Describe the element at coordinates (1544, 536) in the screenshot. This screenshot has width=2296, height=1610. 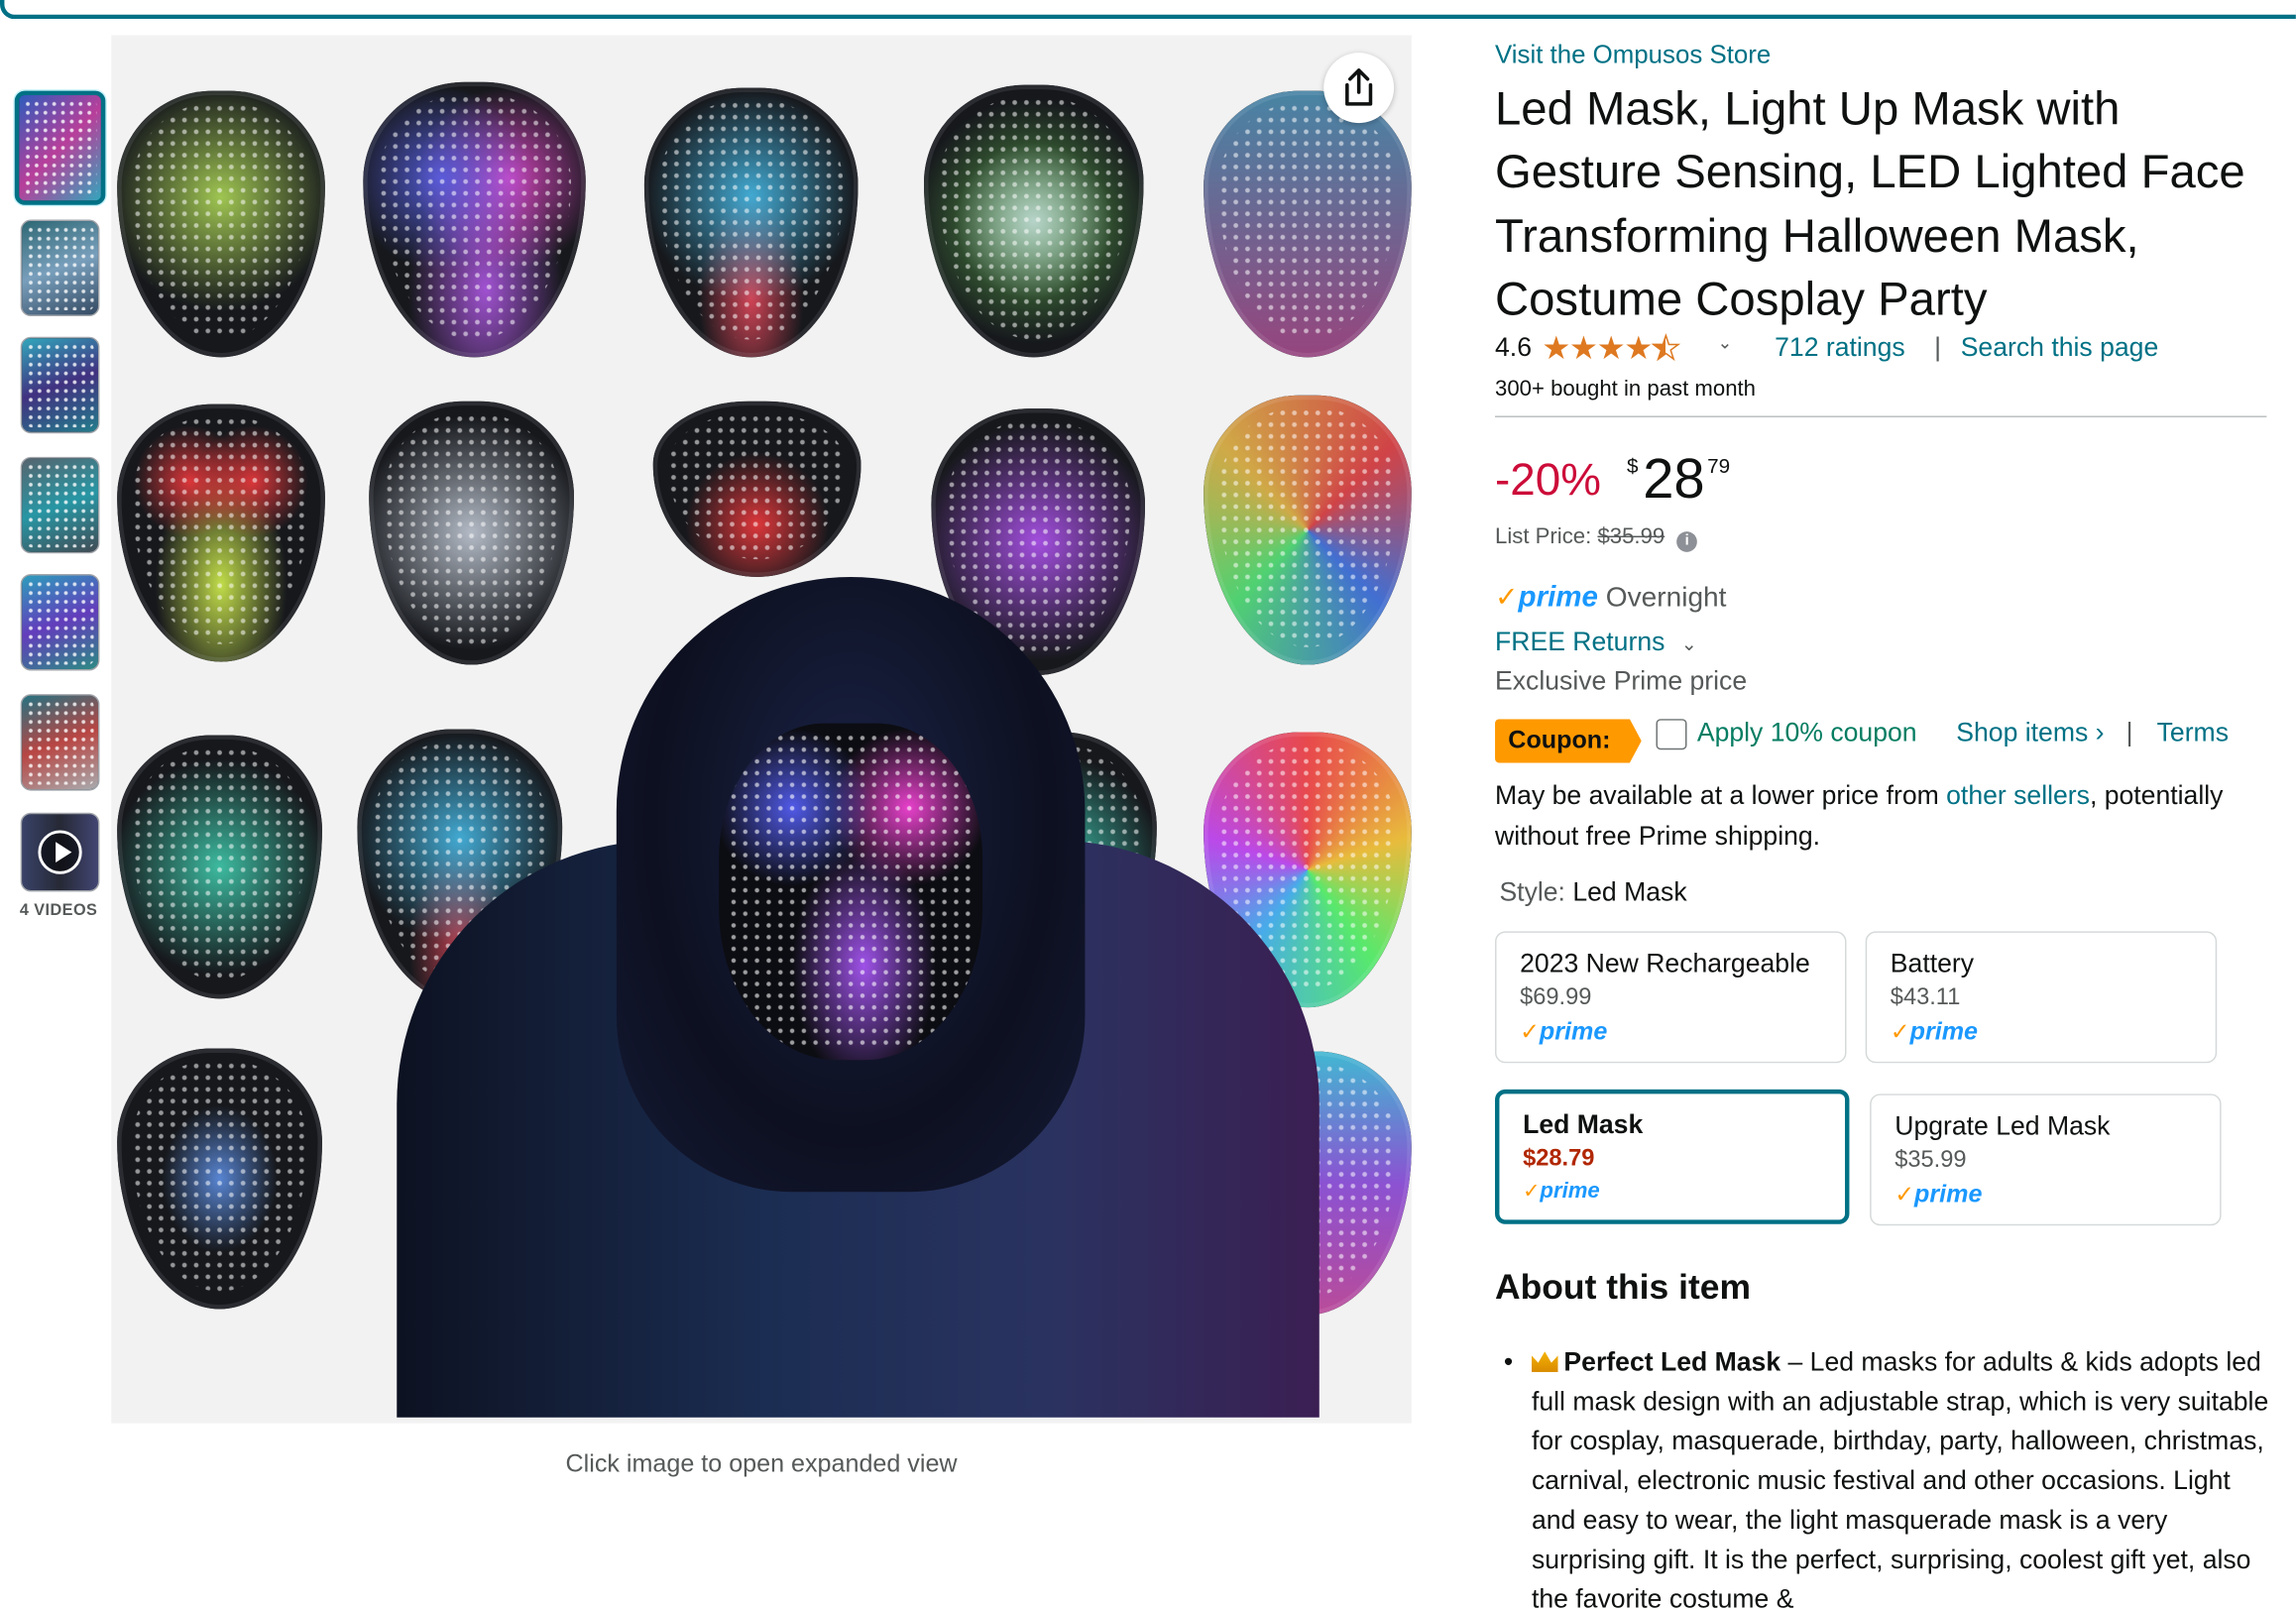
I see `list-price-label: List Price:` at that location.